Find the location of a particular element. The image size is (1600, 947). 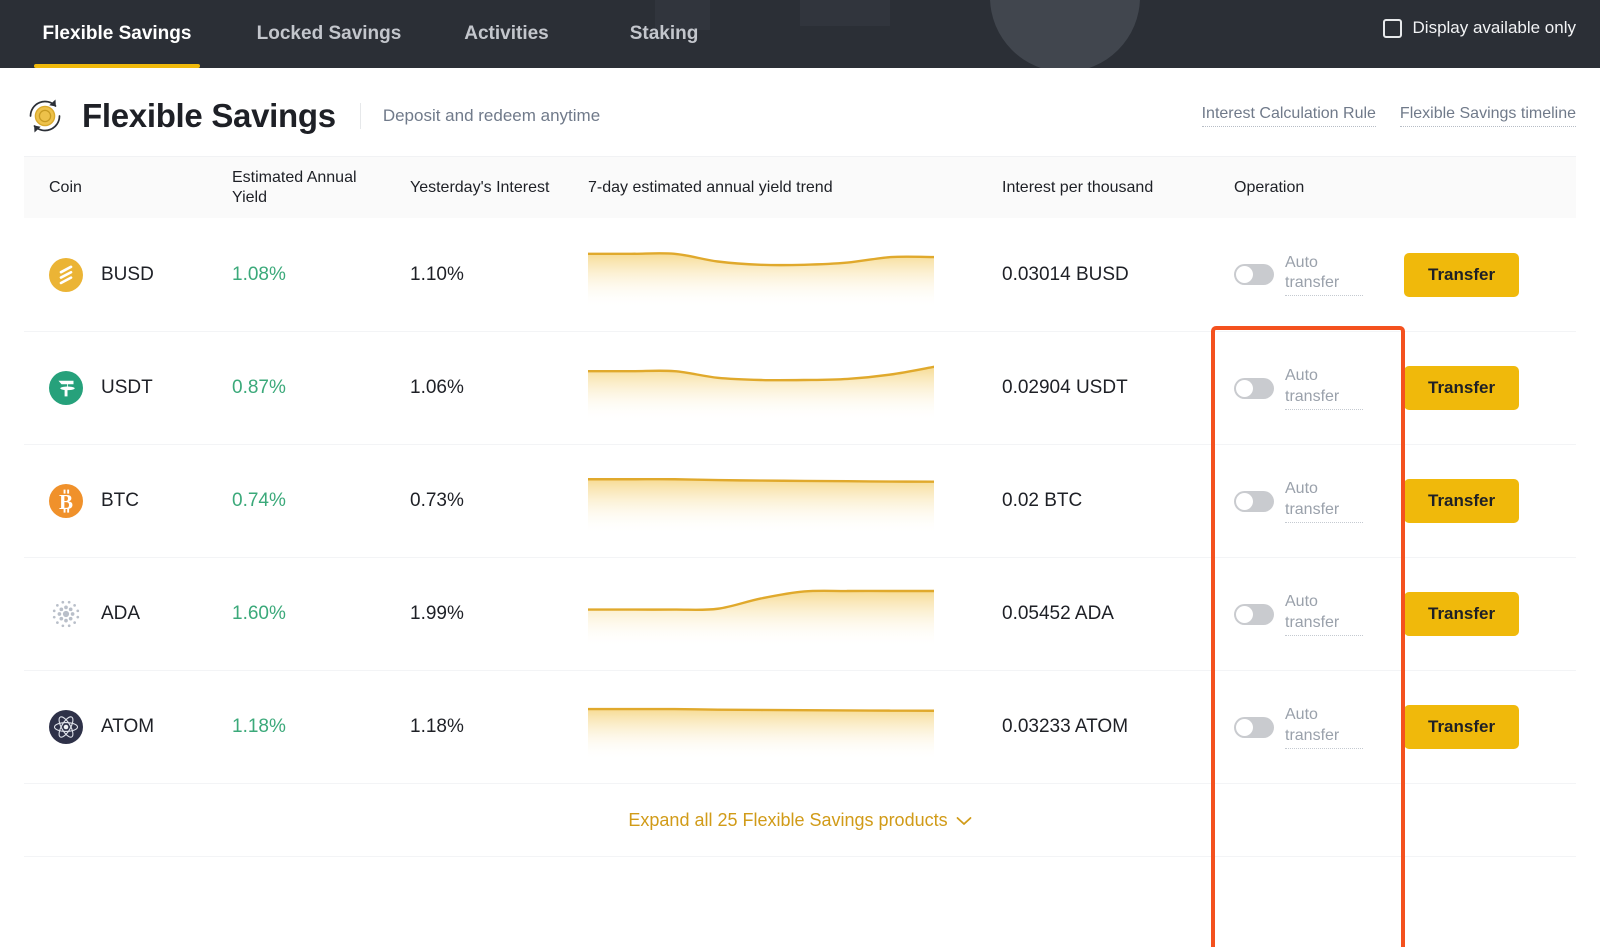

estimated-annual-yield-value: 1.60% is located at coordinates (259, 613).